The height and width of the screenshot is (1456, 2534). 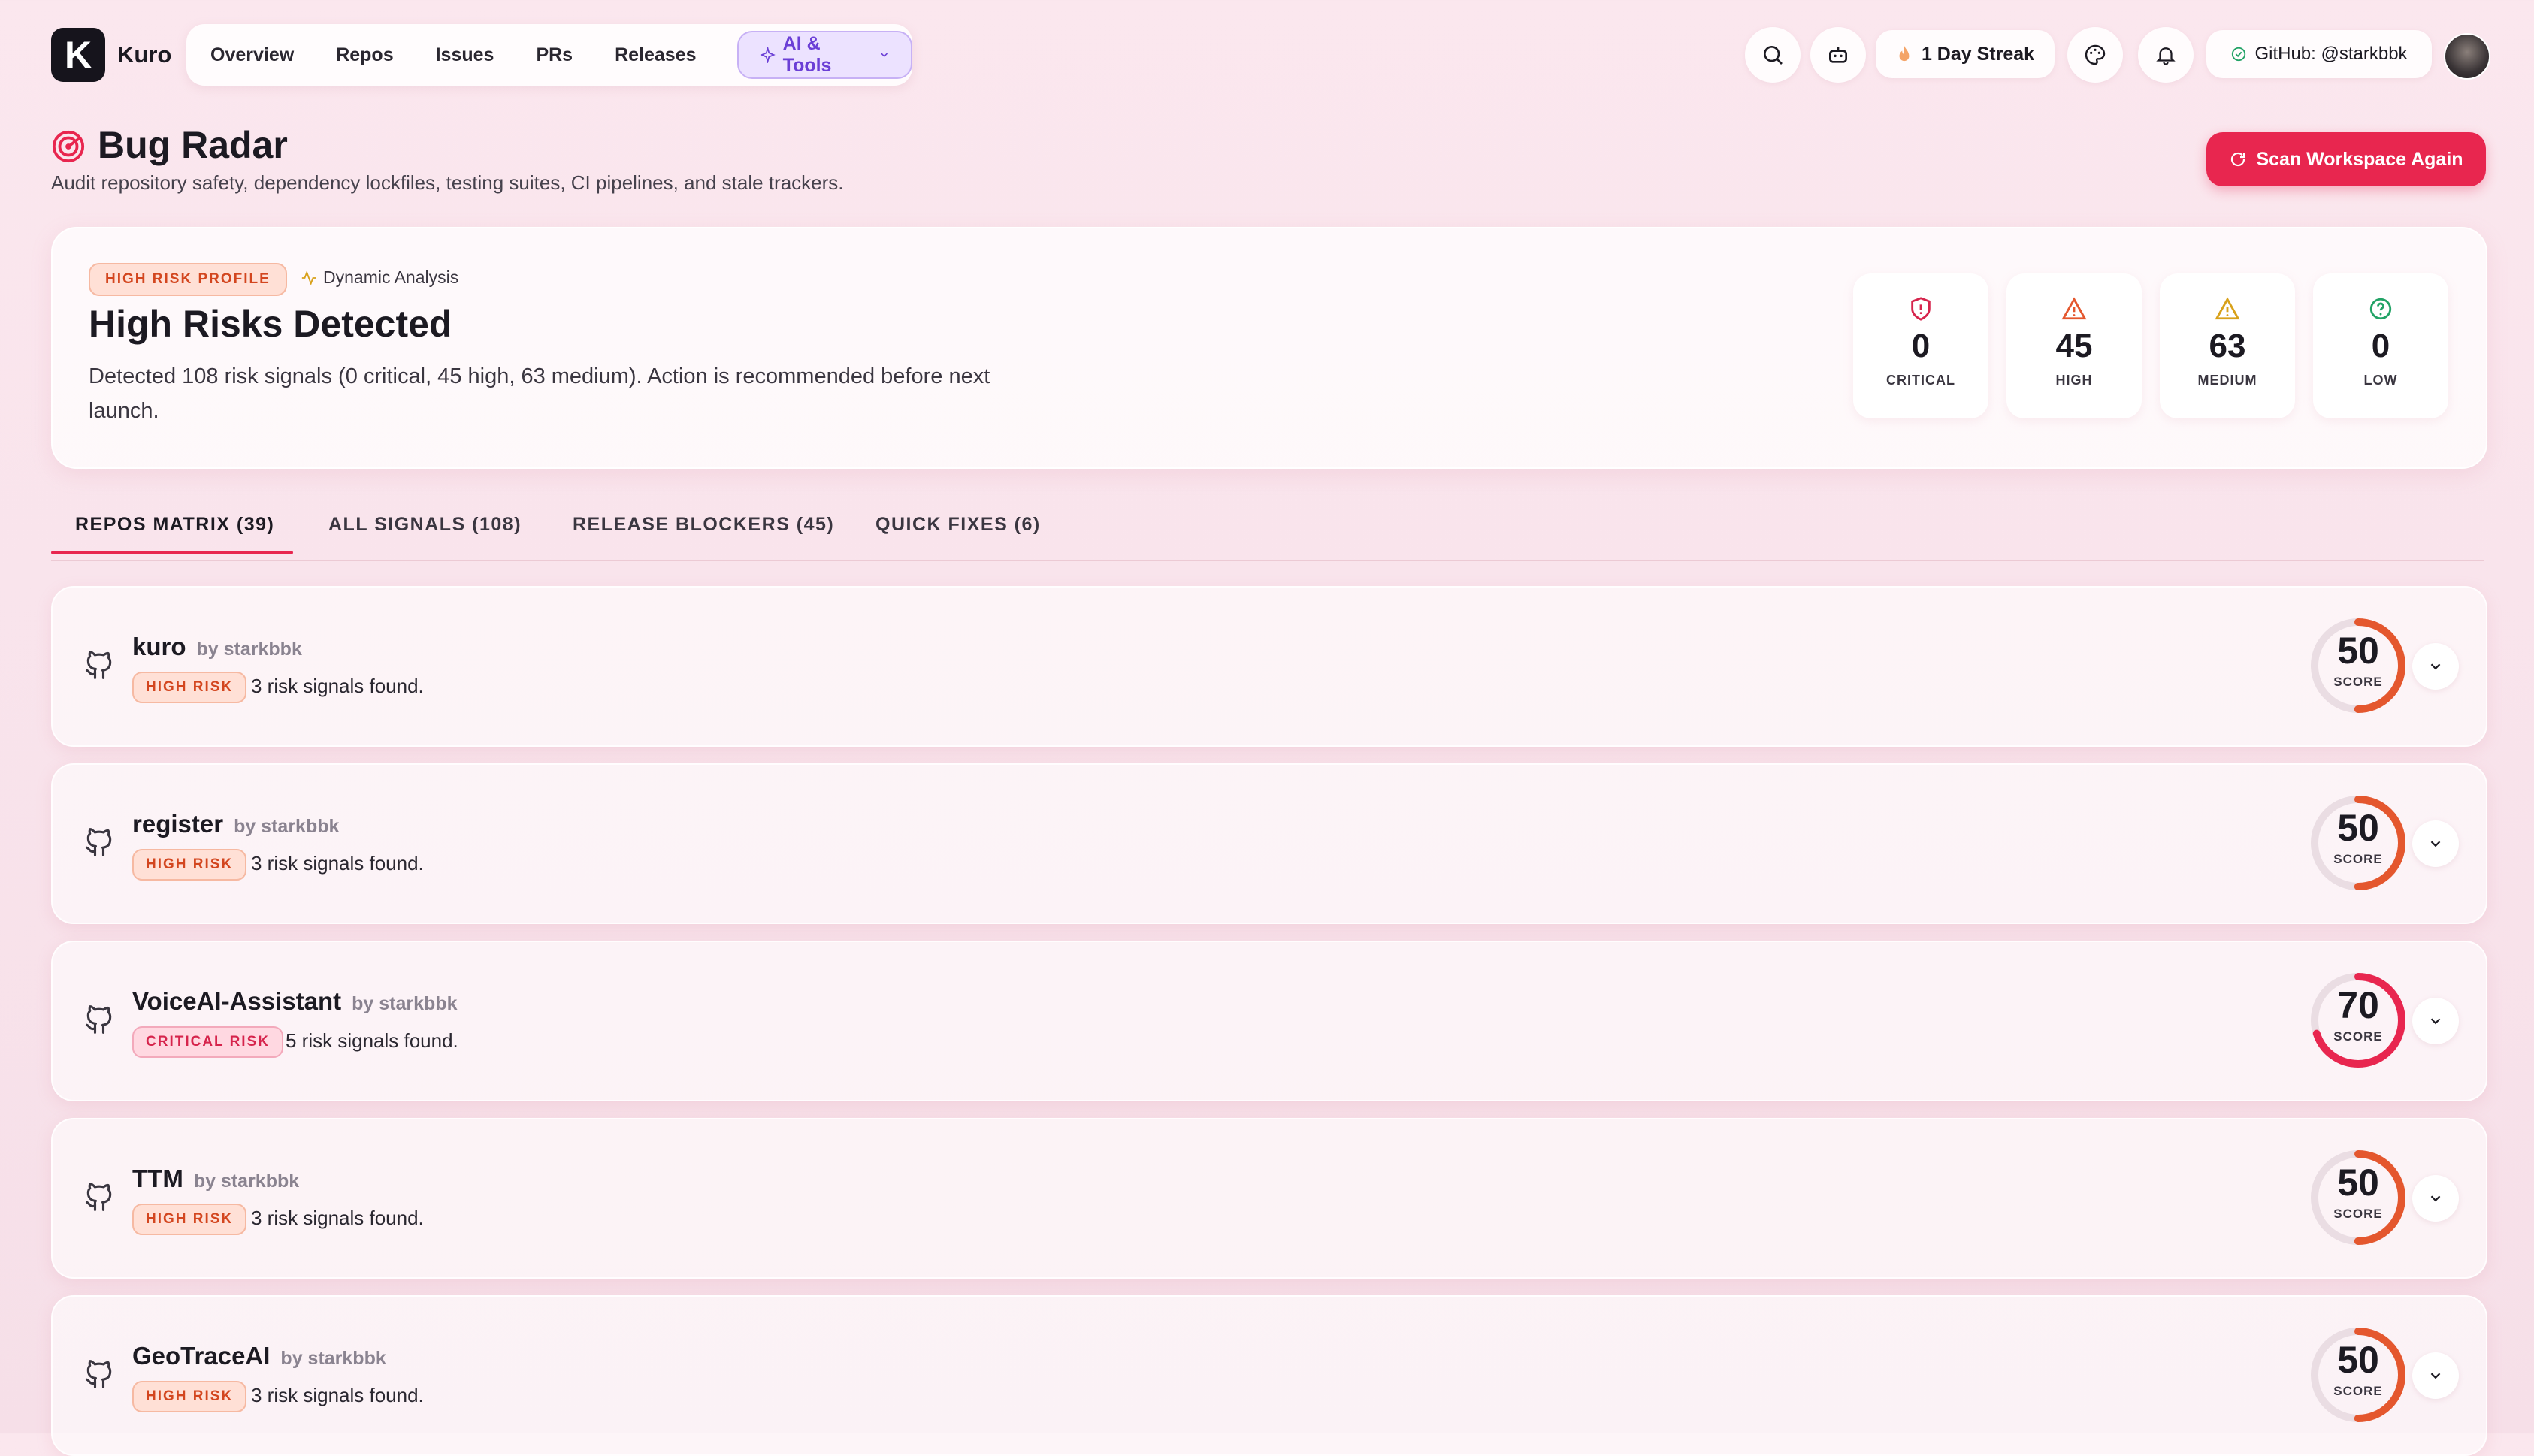 What do you see at coordinates (207, 1042) in the screenshot?
I see `risk-badge: CRITICAL RISK` at bounding box center [207, 1042].